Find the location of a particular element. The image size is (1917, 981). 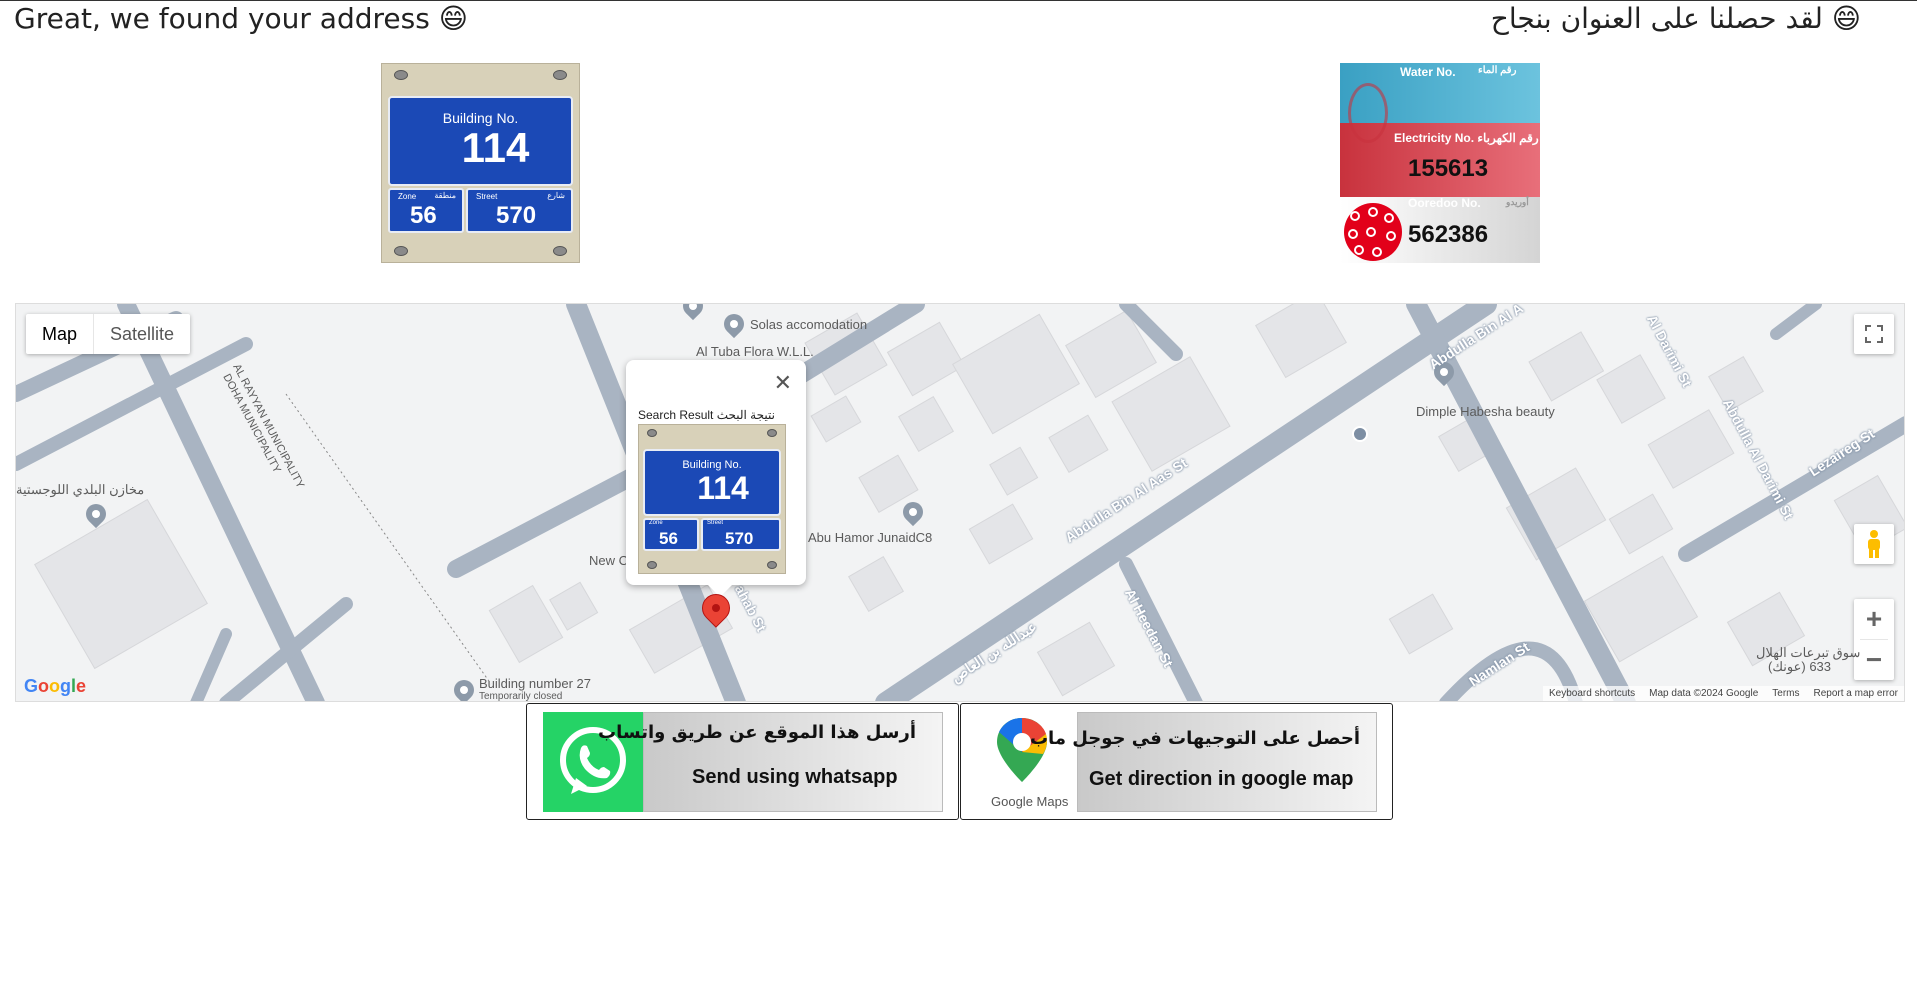

map-type-satellite-button: Satellite is located at coordinates (142, 334).